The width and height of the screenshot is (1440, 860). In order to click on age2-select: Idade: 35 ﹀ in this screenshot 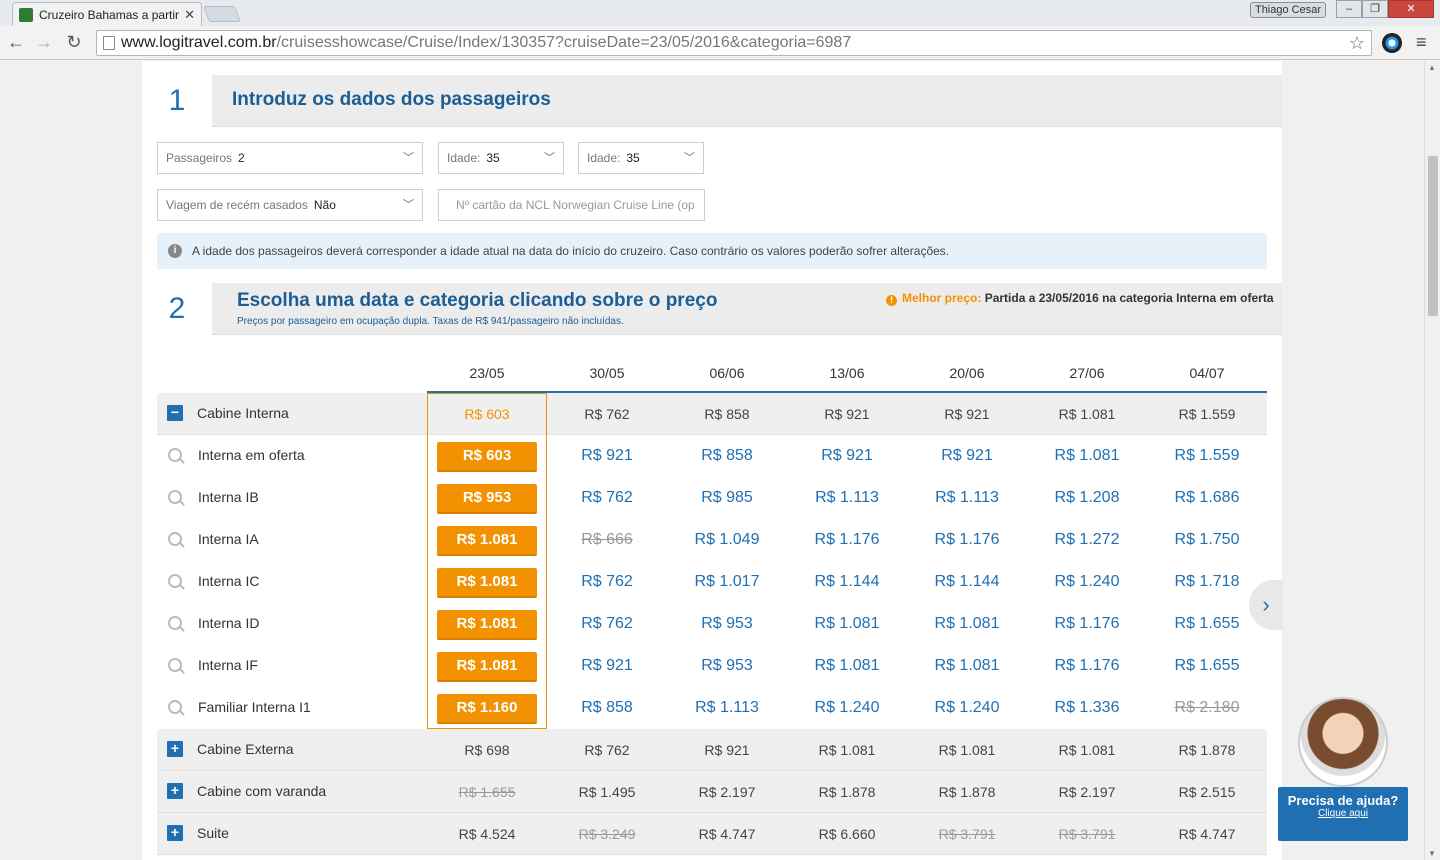, I will do `click(641, 158)`.